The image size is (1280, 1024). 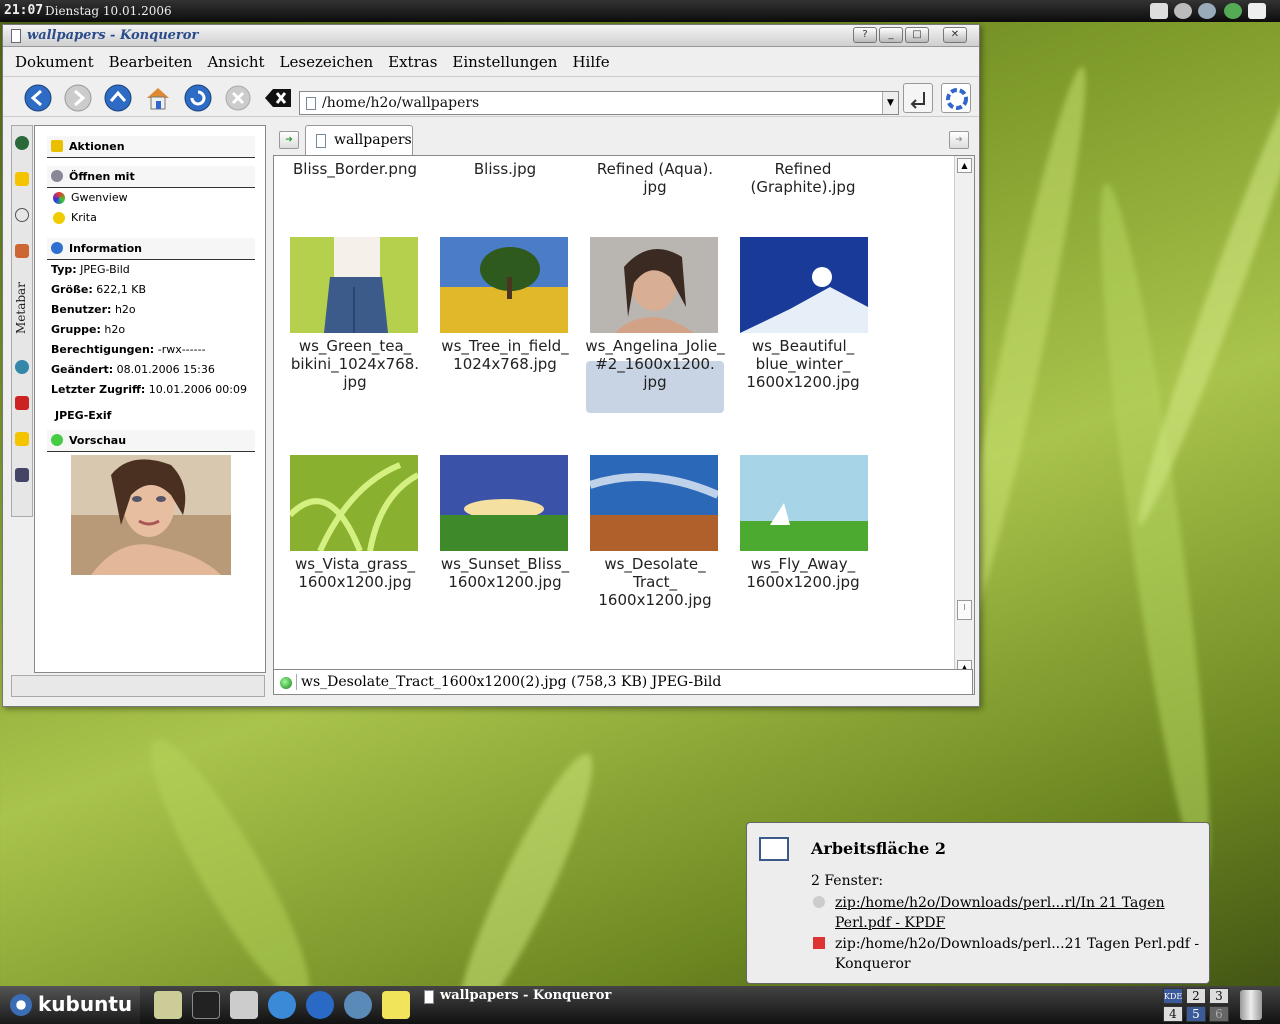 What do you see at coordinates (1173, 996) in the screenshot?
I see `pager-desktop-1: KDE` at bounding box center [1173, 996].